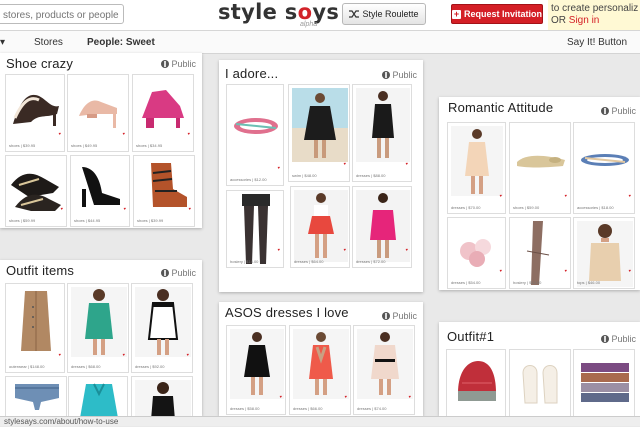 The height and width of the screenshot is (427, 640). What do you see at coordinates (48, 42) in the screenshot?
I see `nav-stores: Stores` at bounding box center [48, 42].